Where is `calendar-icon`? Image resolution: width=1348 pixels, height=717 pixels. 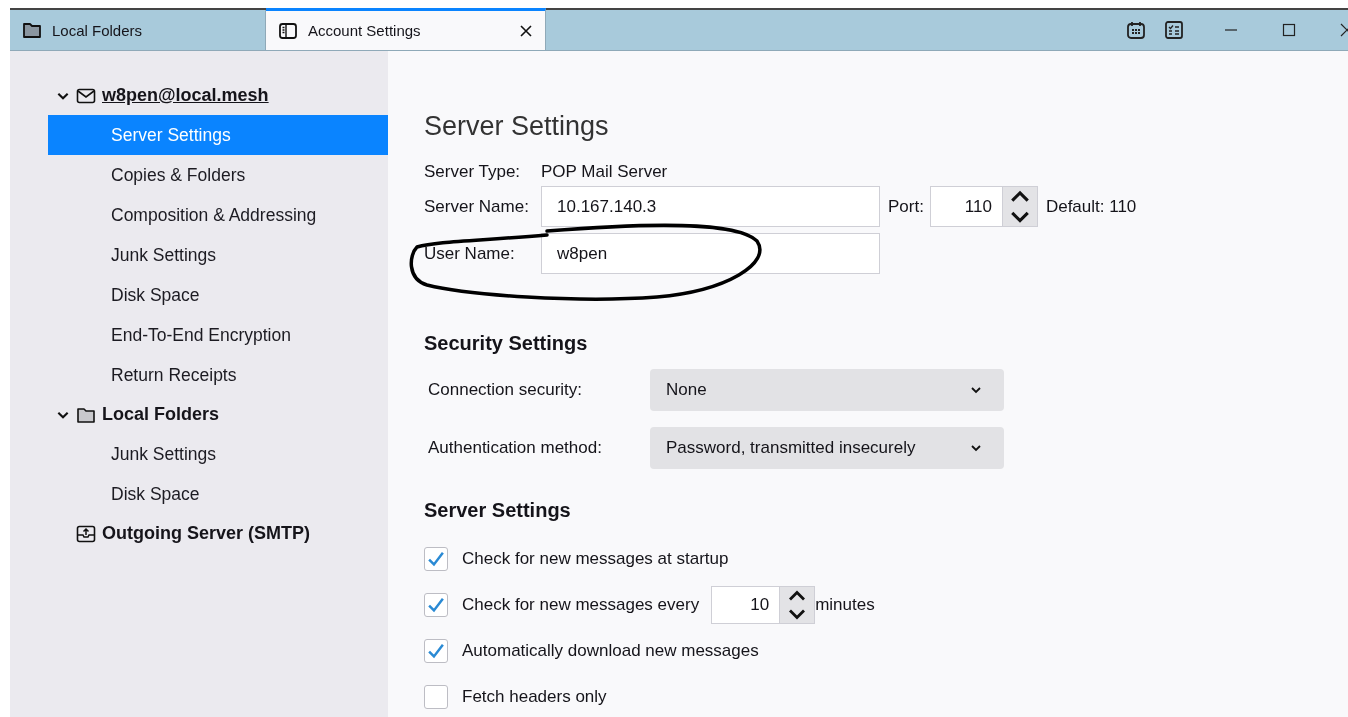
calendar-icon is located at coordinates (1136, 30).